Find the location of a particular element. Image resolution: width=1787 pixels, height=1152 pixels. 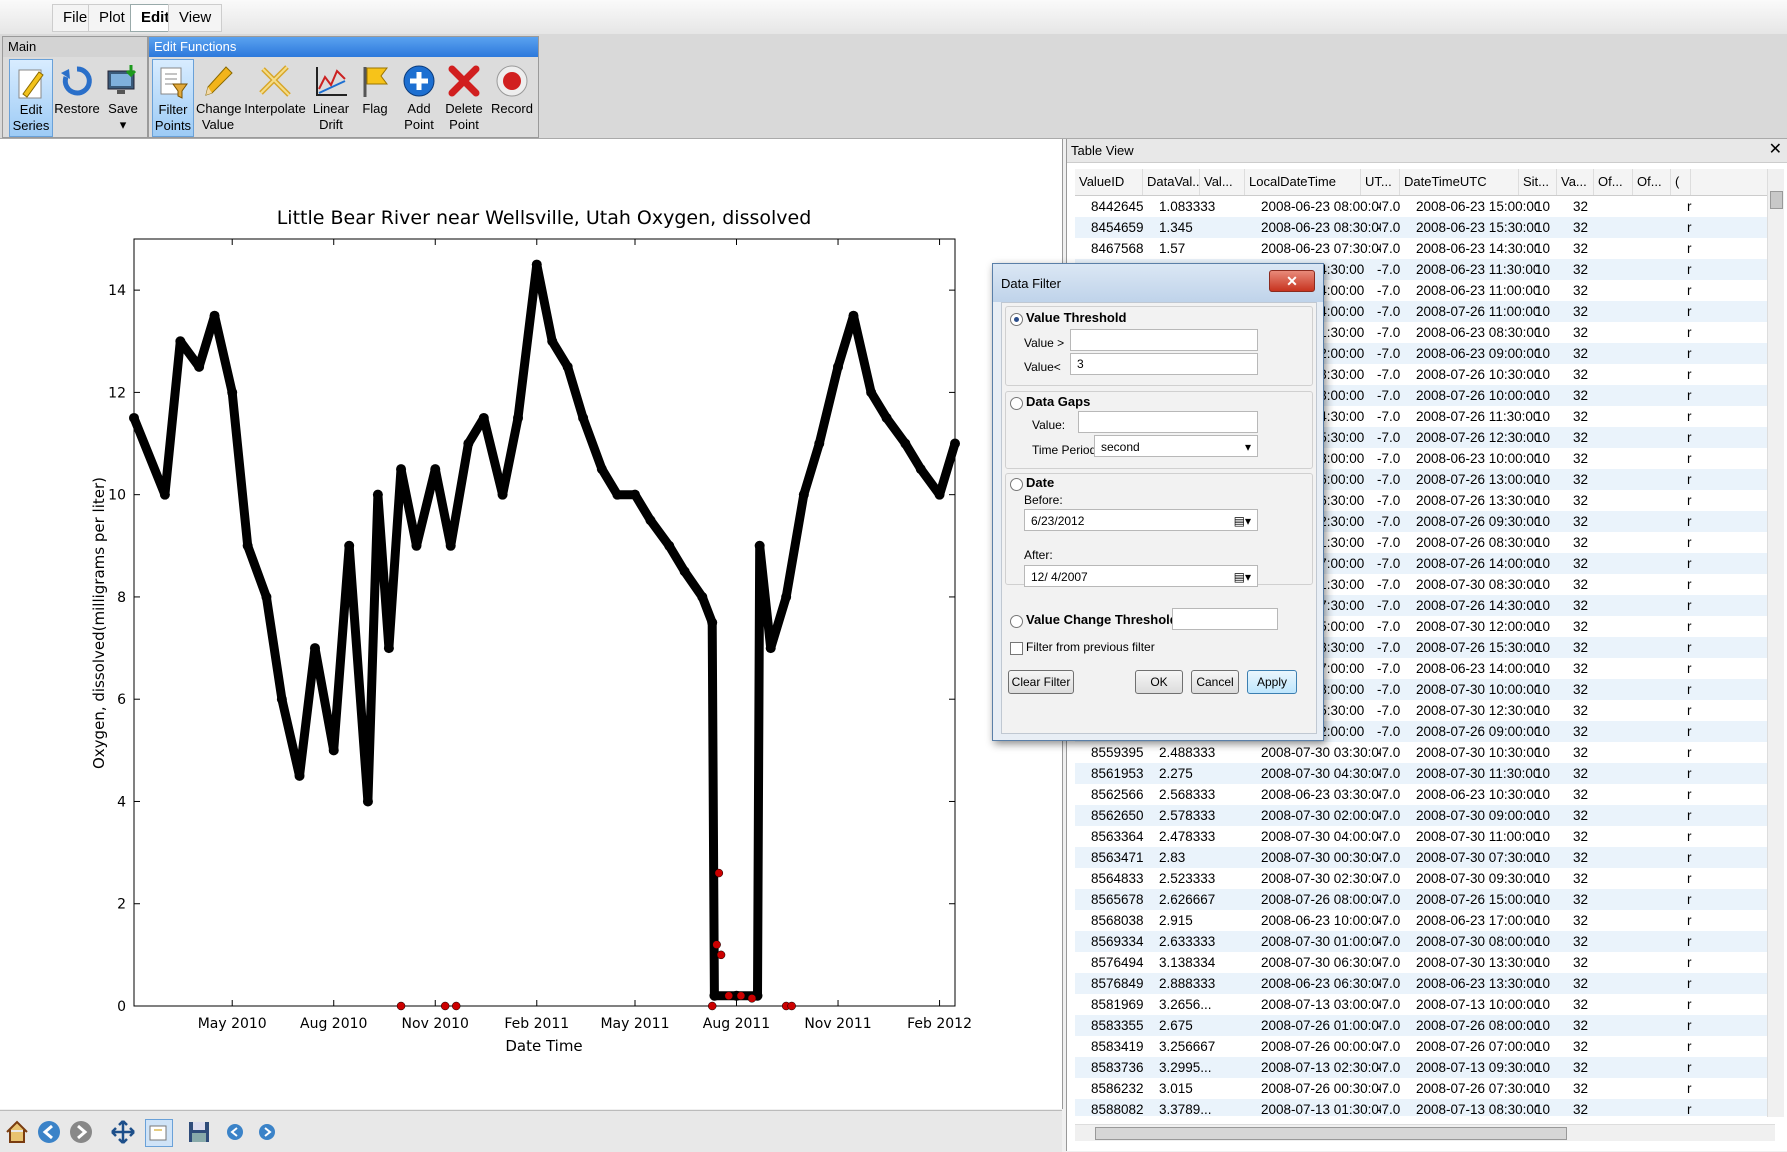

value-change-radio is located at coordinates (1016, 621).